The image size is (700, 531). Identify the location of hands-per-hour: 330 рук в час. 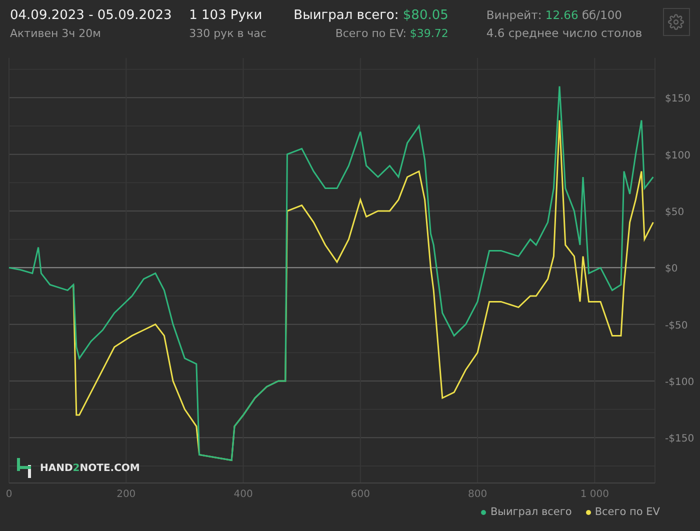
(227, 33).